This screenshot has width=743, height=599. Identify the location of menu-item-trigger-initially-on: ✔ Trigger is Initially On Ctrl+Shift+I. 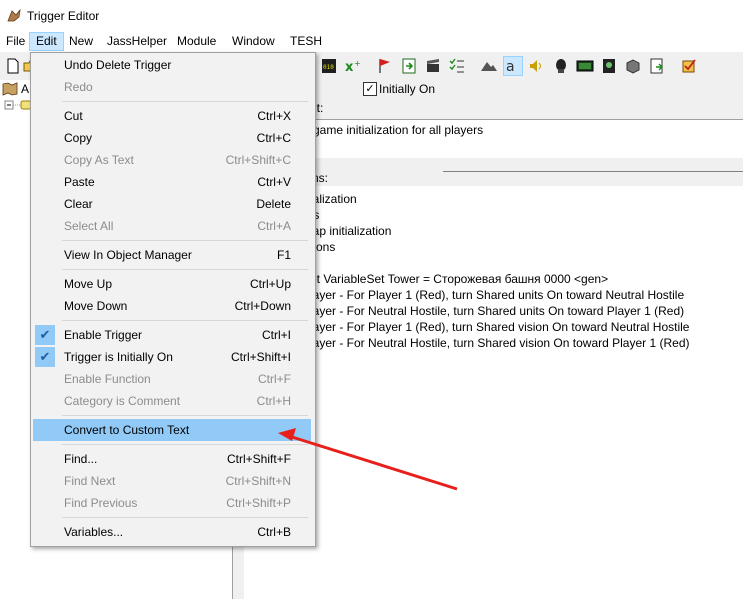
(172, 357).